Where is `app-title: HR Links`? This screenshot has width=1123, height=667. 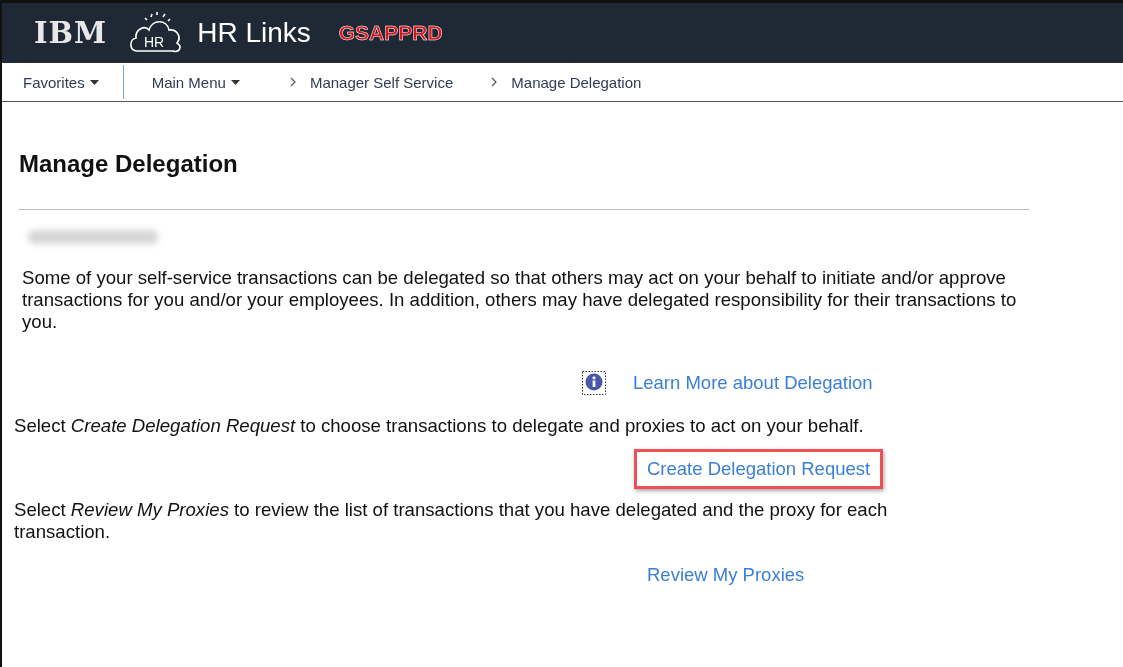
app-title: HR Links is located at coordinates (254, 33).